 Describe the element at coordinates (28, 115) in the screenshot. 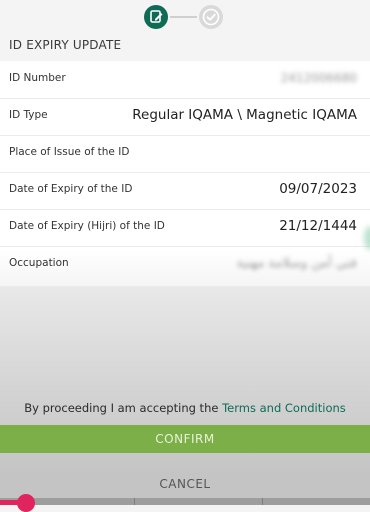

I see `id-type-label: ID Type` at that location.